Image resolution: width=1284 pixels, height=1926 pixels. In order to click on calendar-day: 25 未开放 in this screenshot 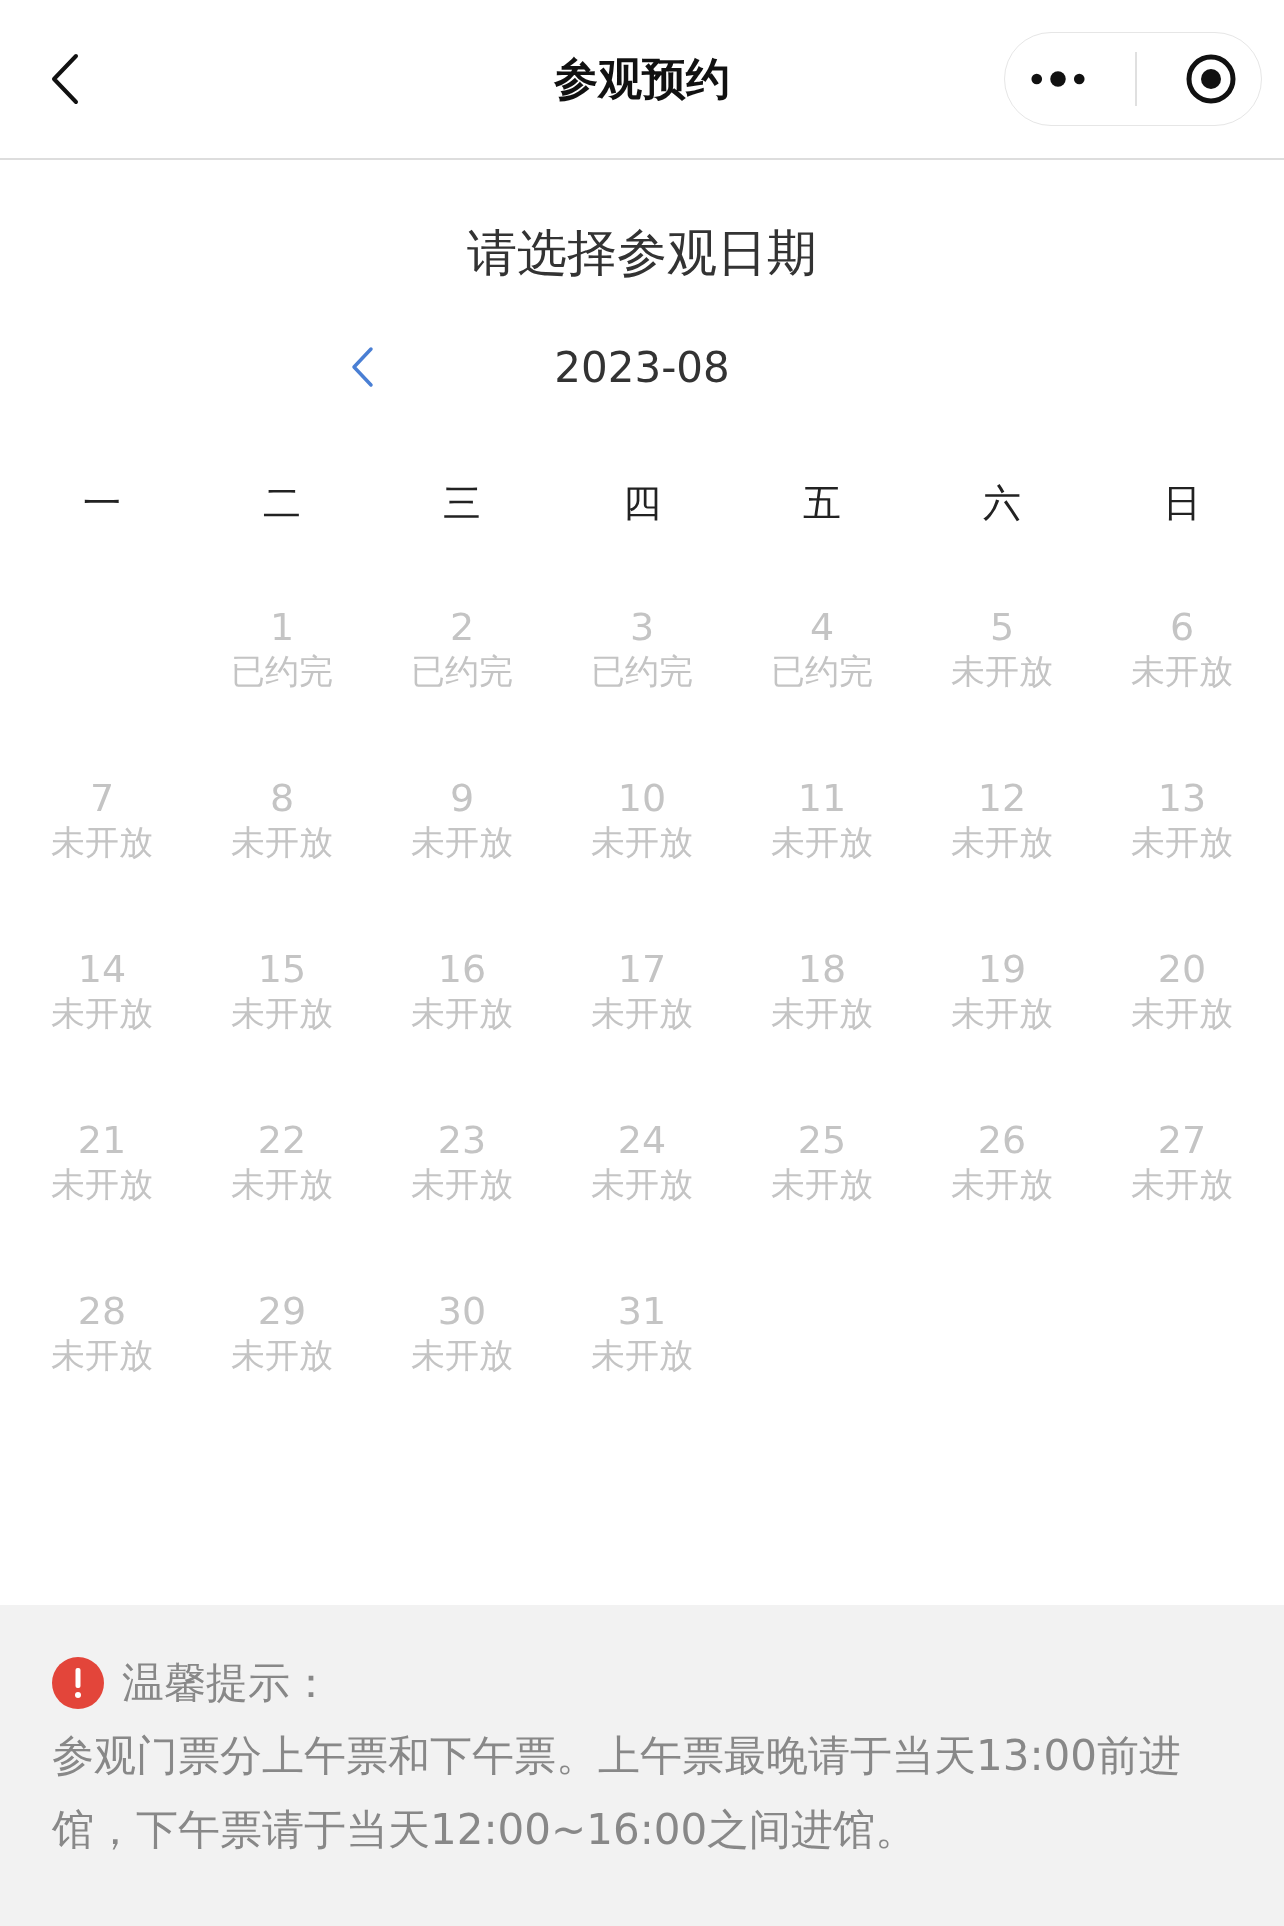, I will do `click(822, 1161)`.